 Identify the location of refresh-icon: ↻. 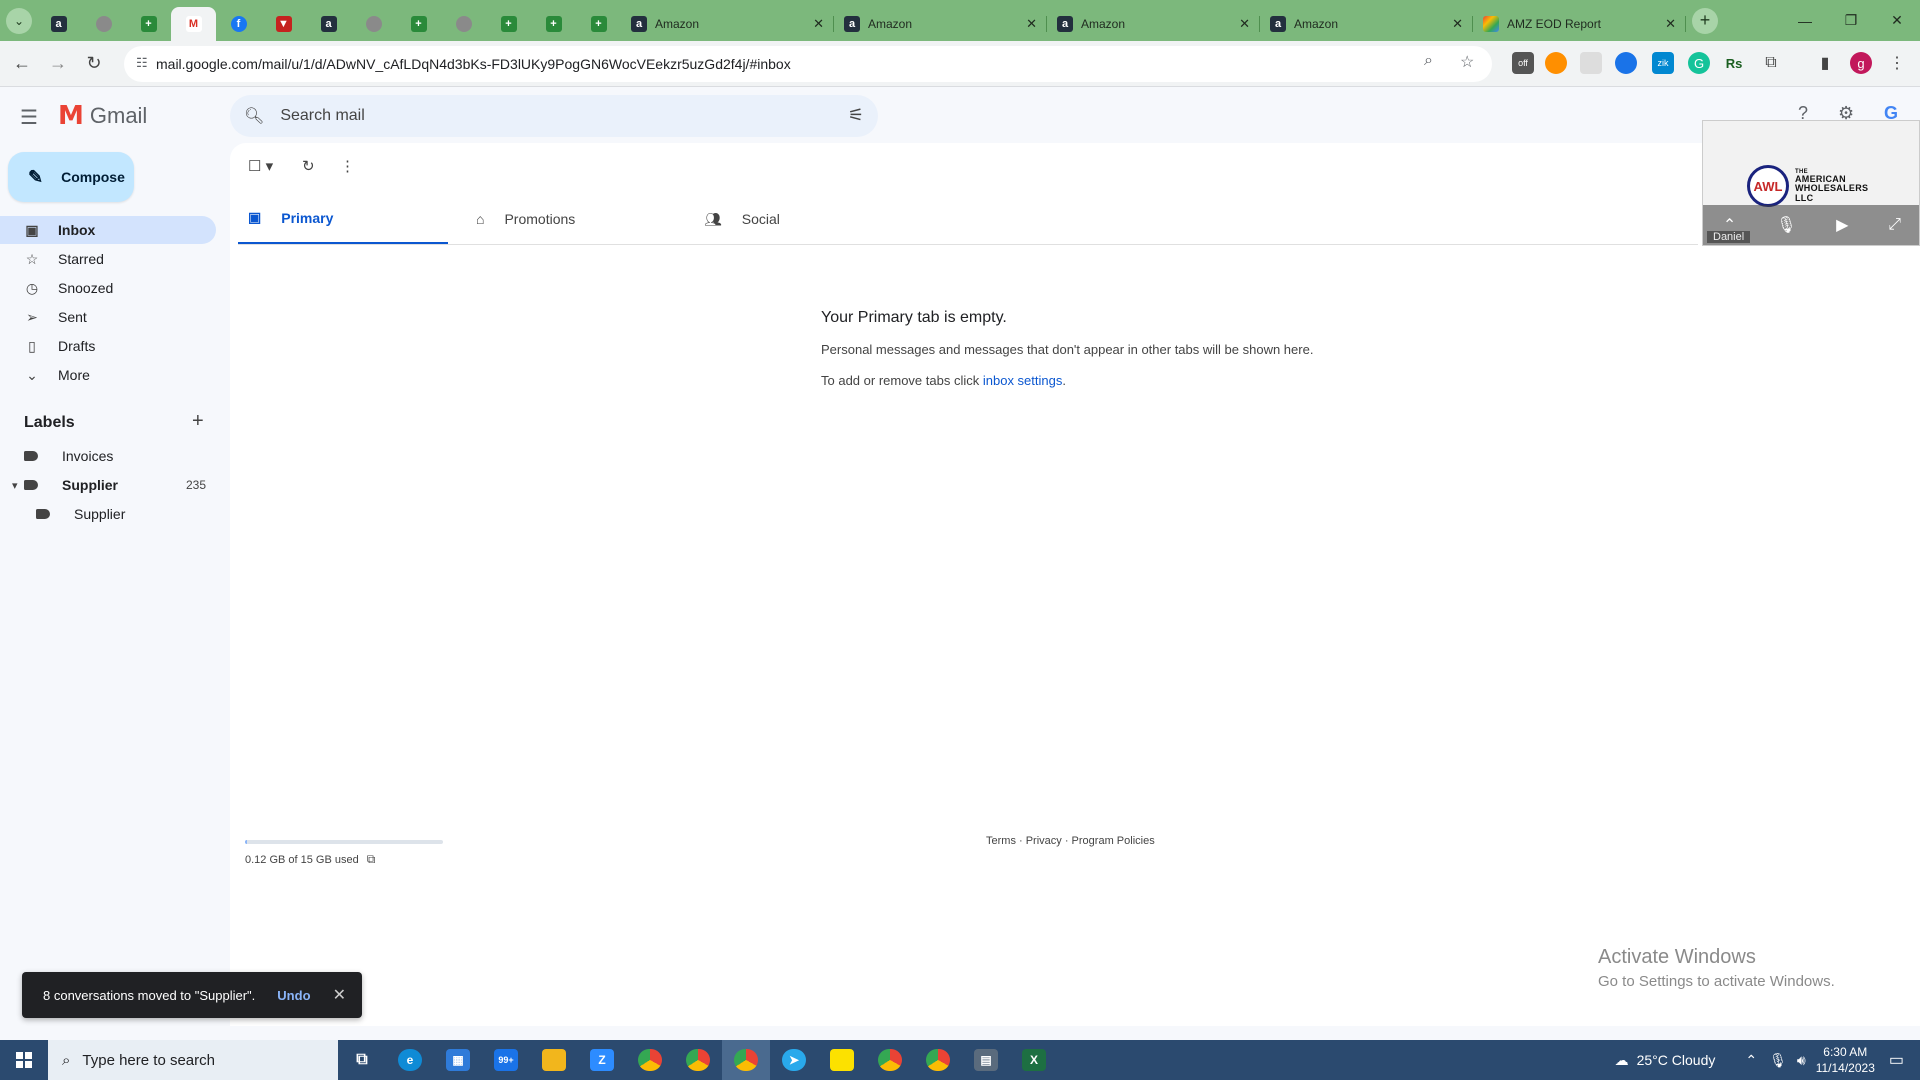
(308, 166).